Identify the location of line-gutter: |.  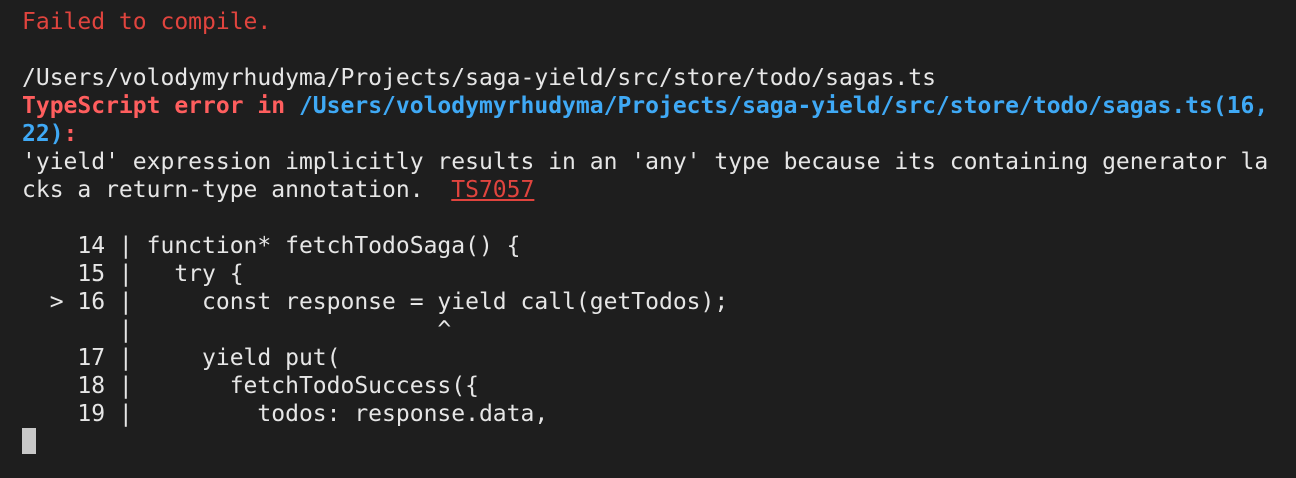
(84, 330).